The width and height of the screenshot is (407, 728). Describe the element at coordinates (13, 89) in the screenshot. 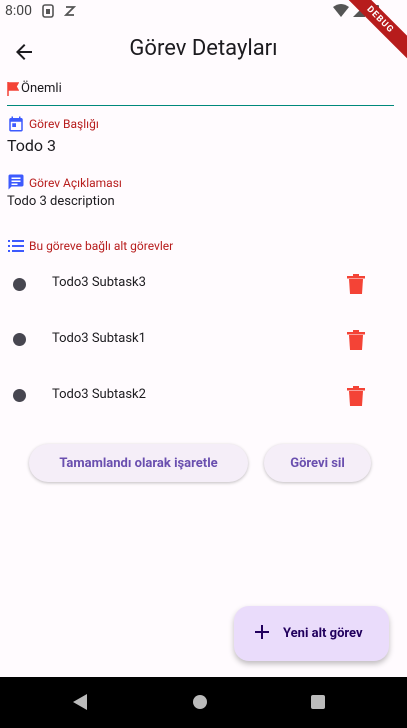

I see `flag-icon` at that location.